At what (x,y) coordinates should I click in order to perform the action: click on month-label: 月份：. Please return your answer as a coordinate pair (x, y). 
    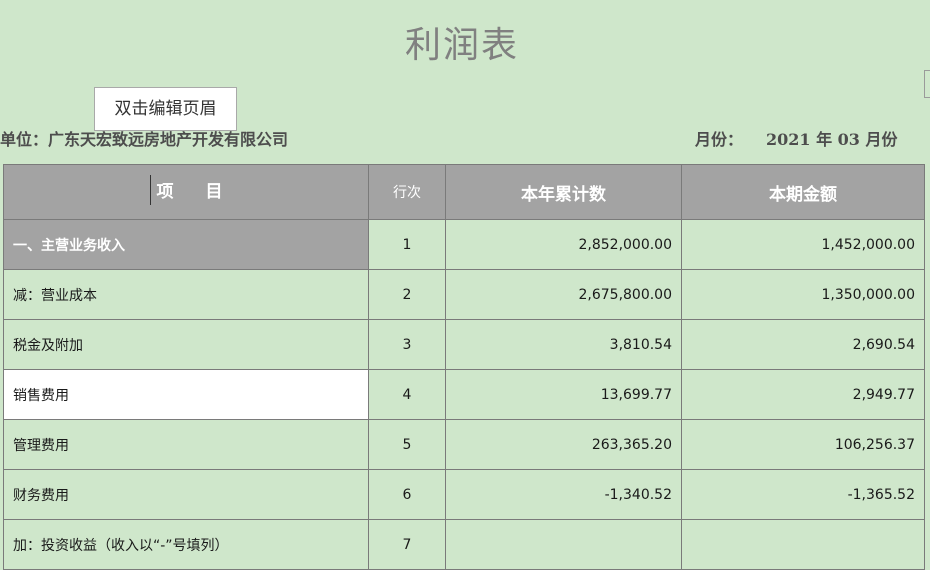
    Looking at the image, I should click on (719, 139).